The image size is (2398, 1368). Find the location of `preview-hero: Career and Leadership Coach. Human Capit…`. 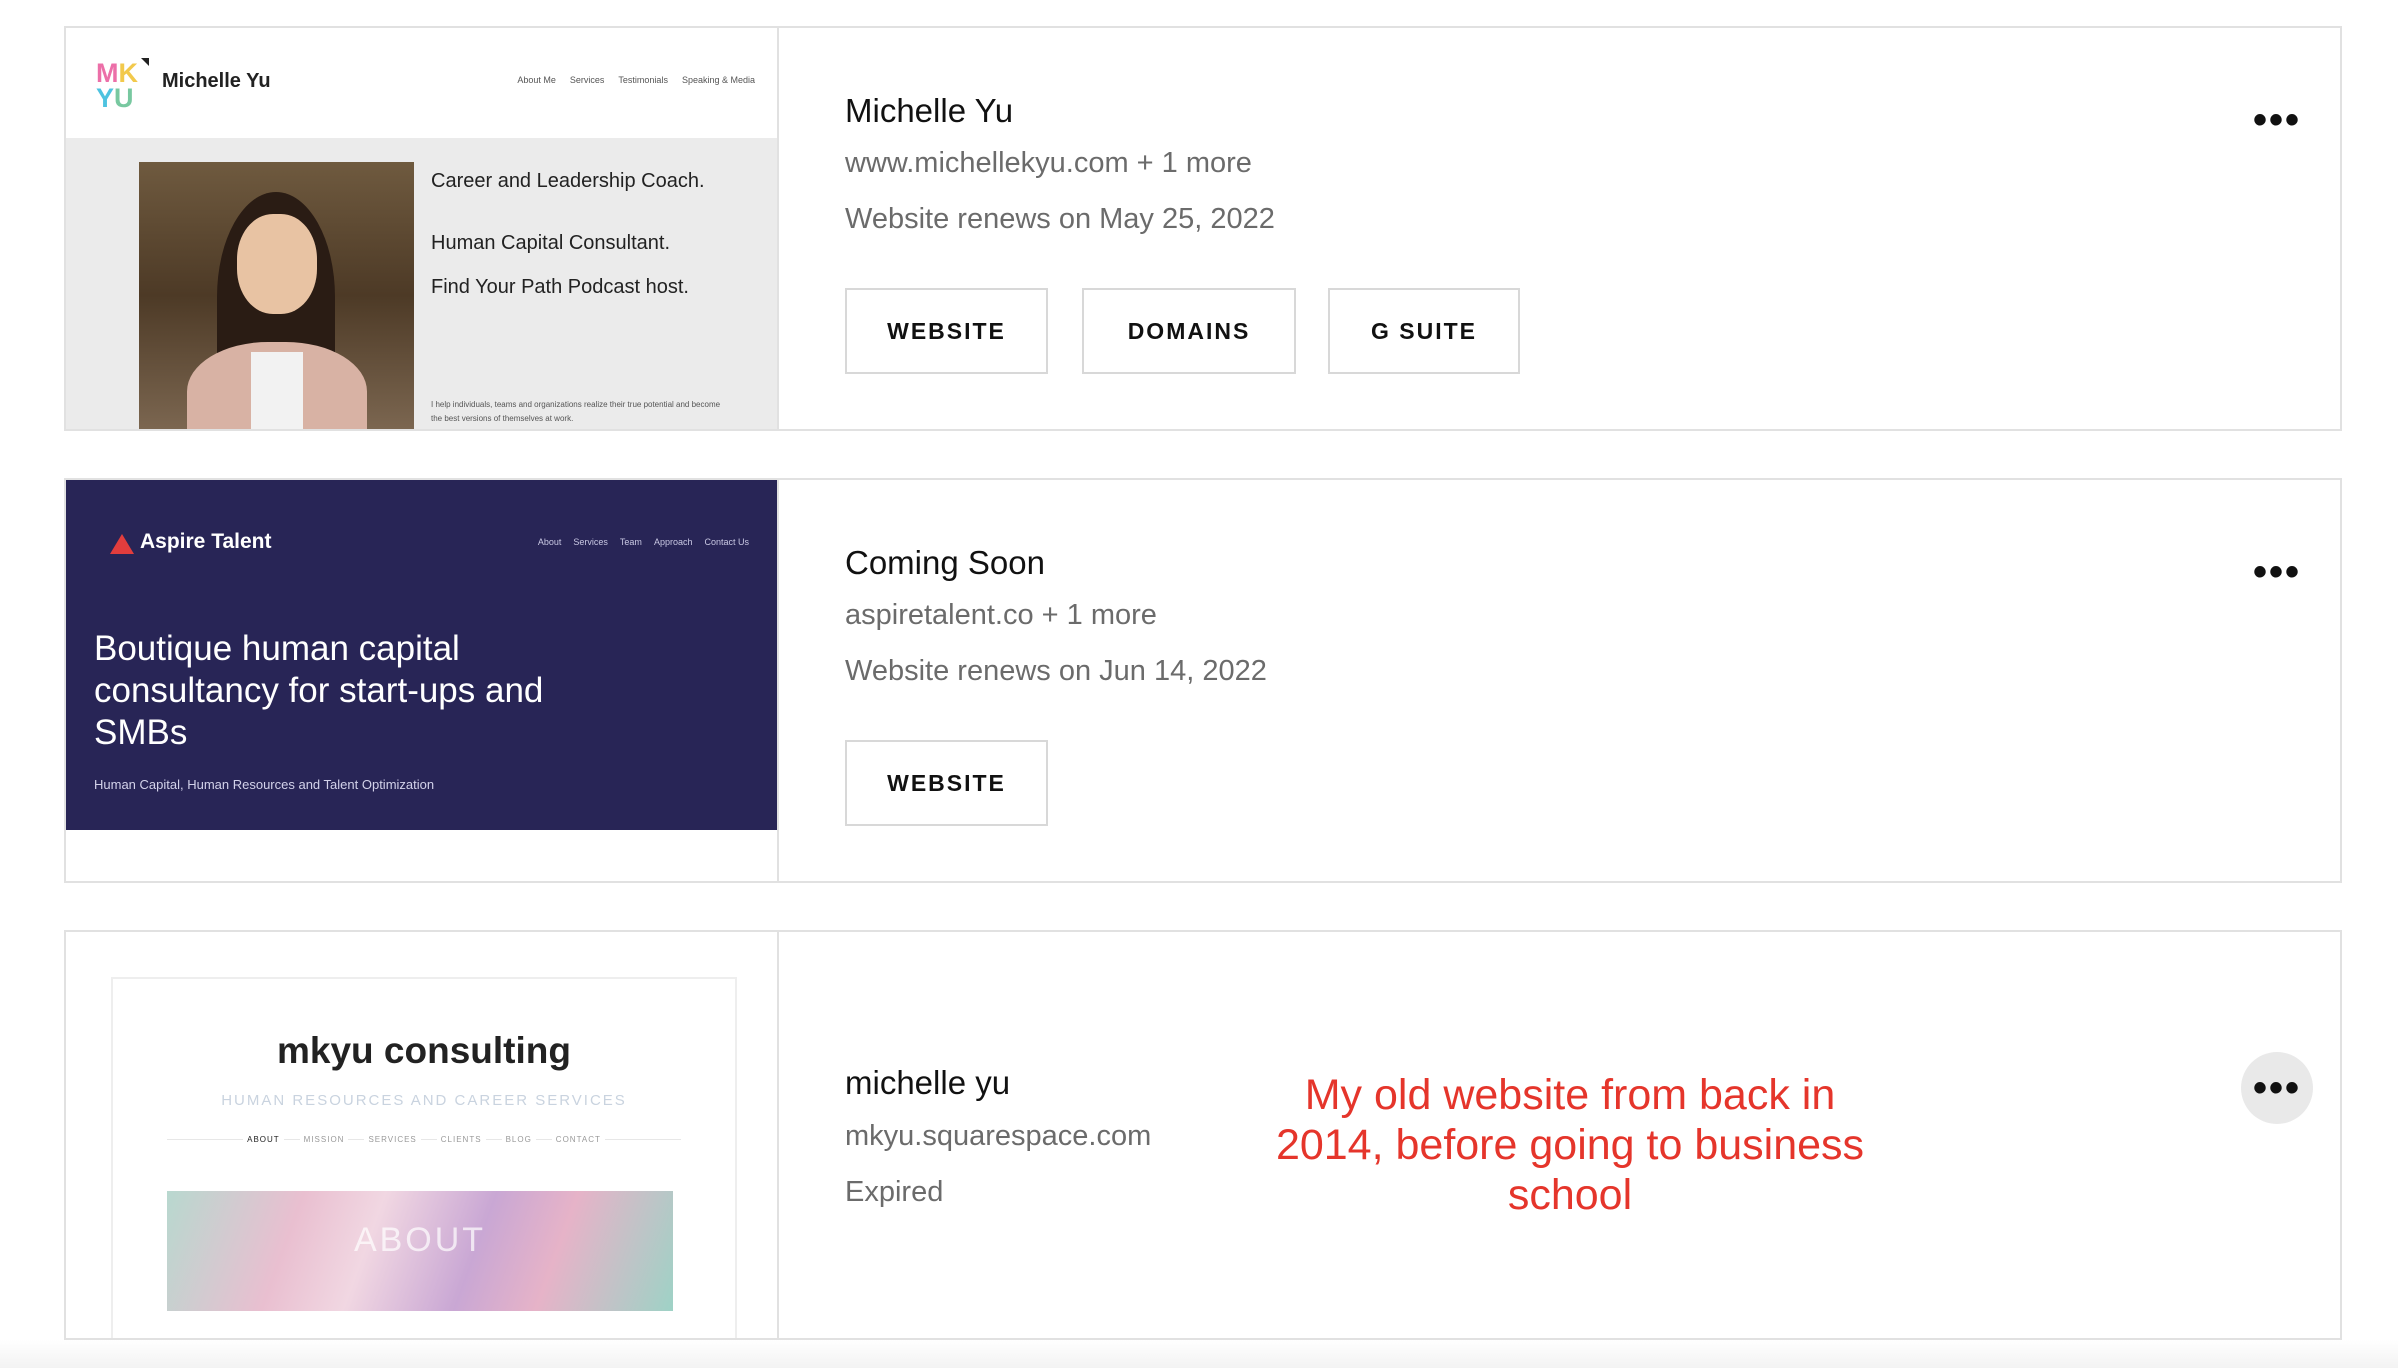

preview-hero: Career and Leadership Coach. Human Capit… is located at coordinates (421, 283).